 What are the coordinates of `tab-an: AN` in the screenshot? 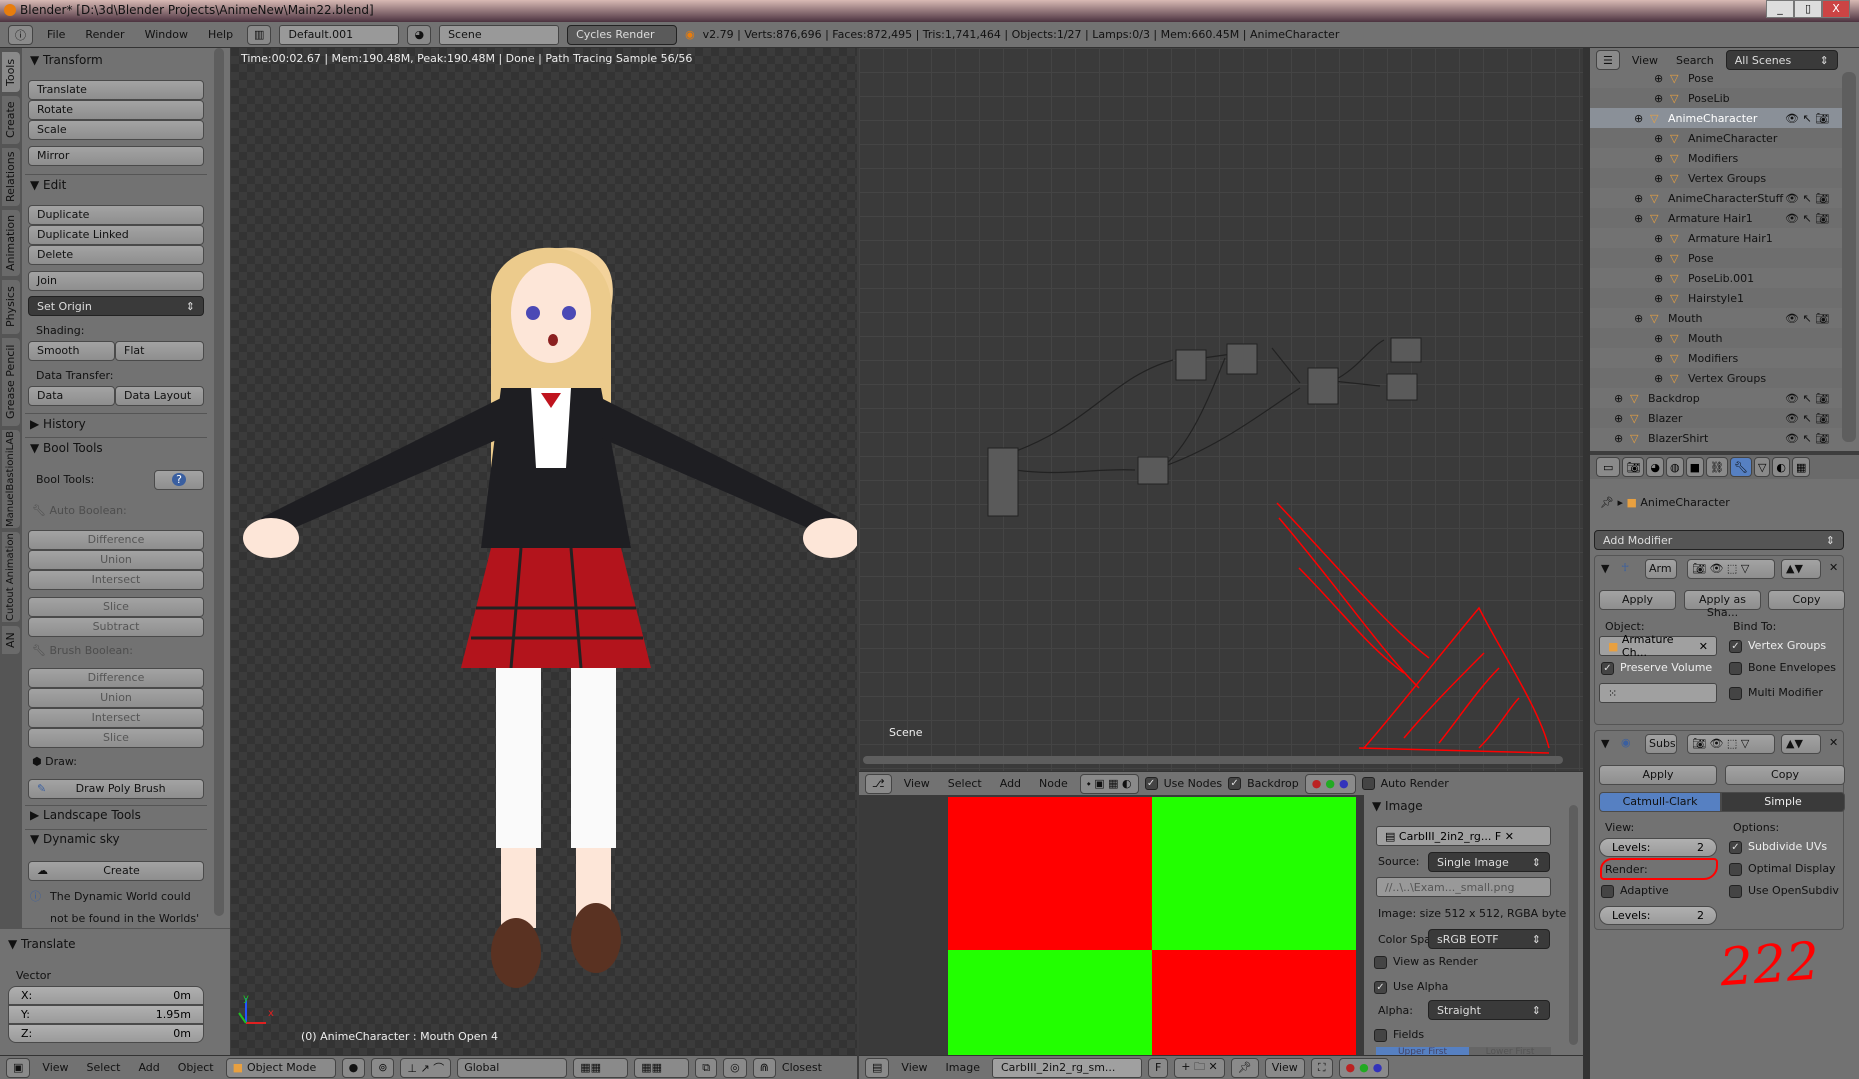 It's located at (11, 640).